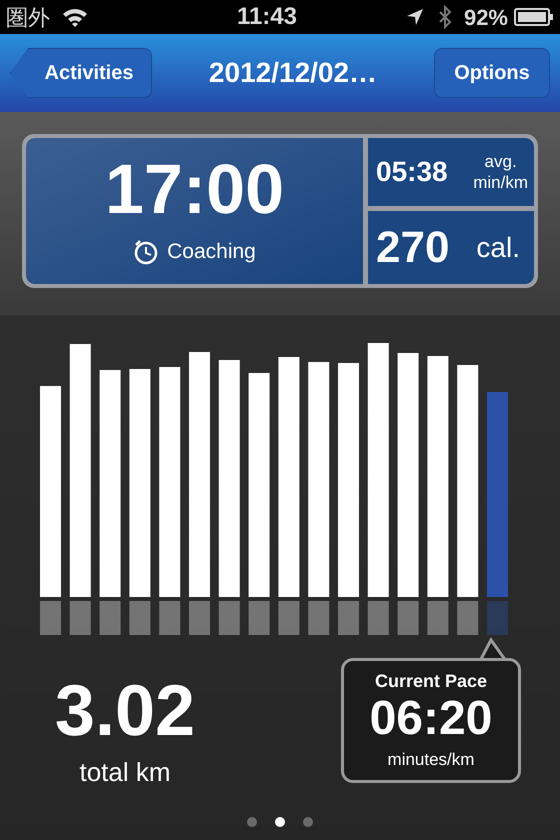 The width and height of the screenshot is (560, 840). I want to click on distance-unit: total km, so click(125, 772).